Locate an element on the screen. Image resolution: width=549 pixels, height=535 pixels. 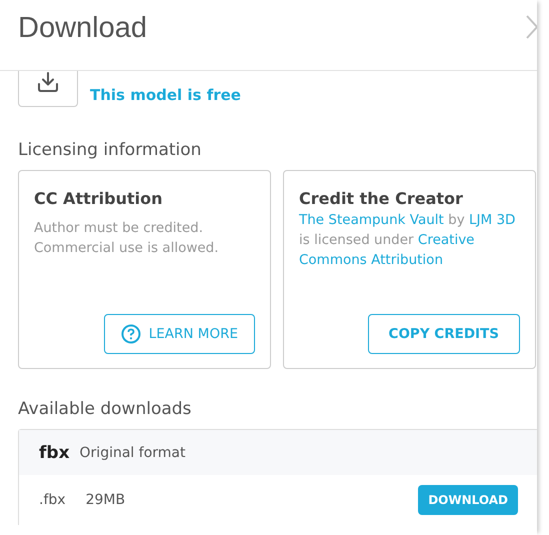
credit-link: The Steampunk Vault is located at coordinates (371, 220).